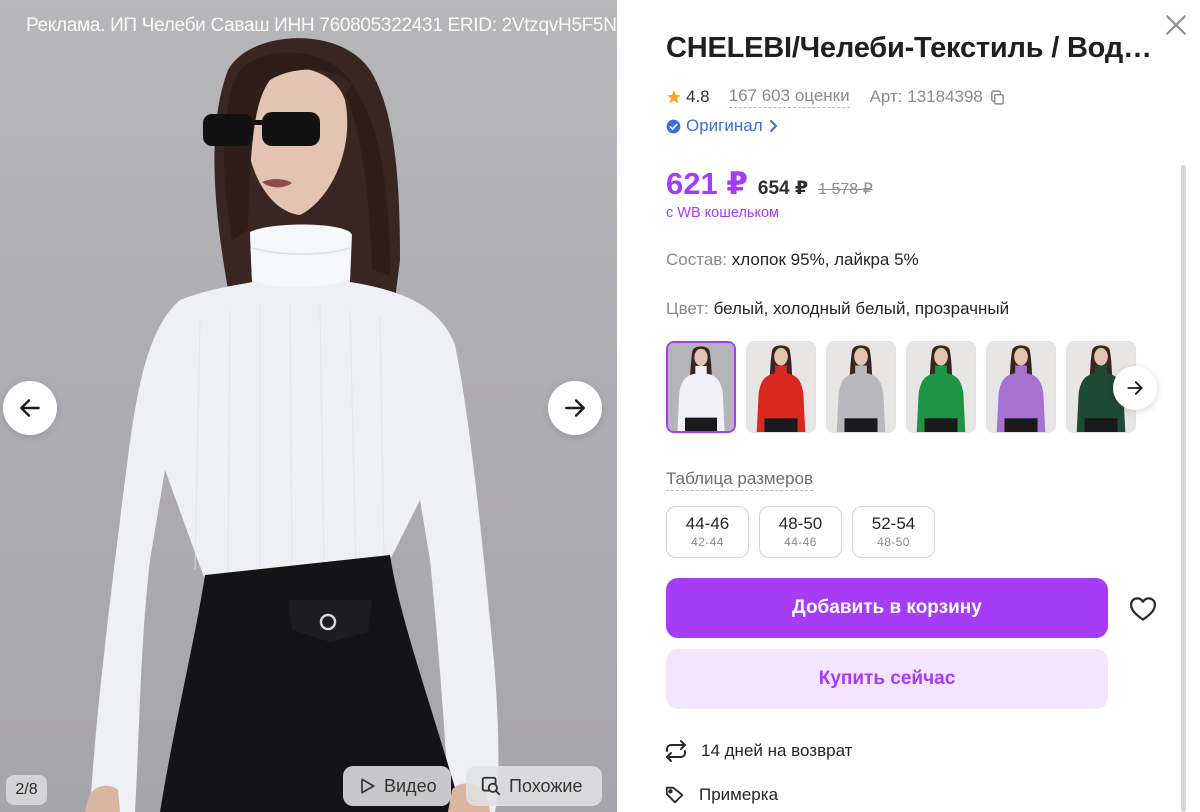  What do you see at coordinates (800, 542) in the screenshot?
I see `size-ru-label: 44-46` at bounding box center [800, 542].